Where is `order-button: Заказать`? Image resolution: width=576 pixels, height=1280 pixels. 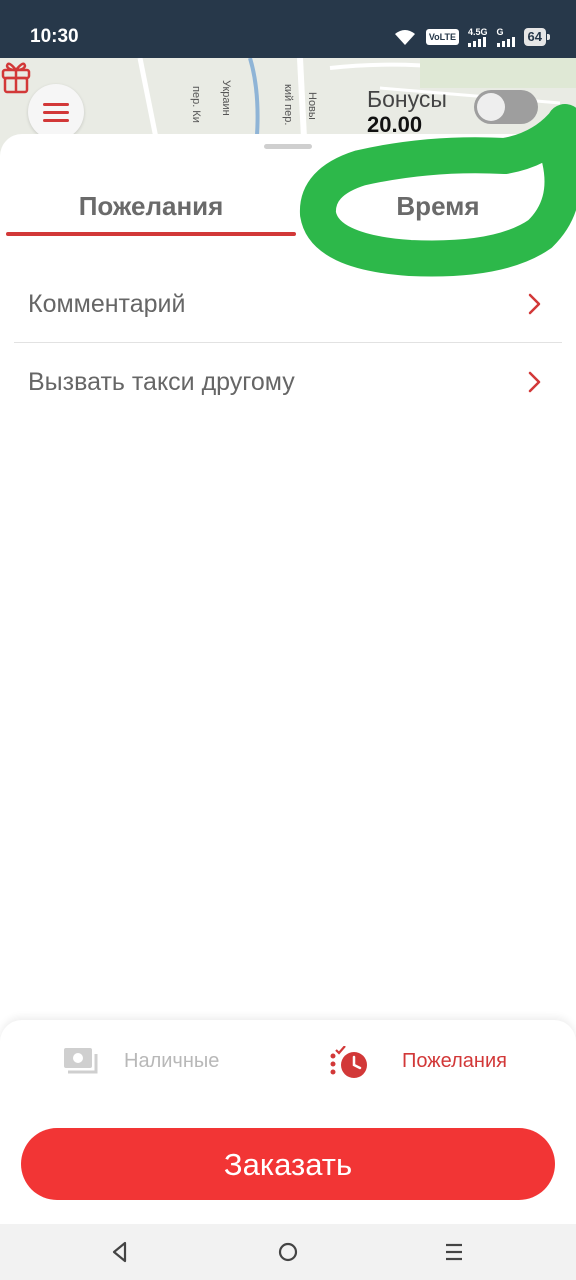
order-button: Заказать is located at coordinates (288, 1164).